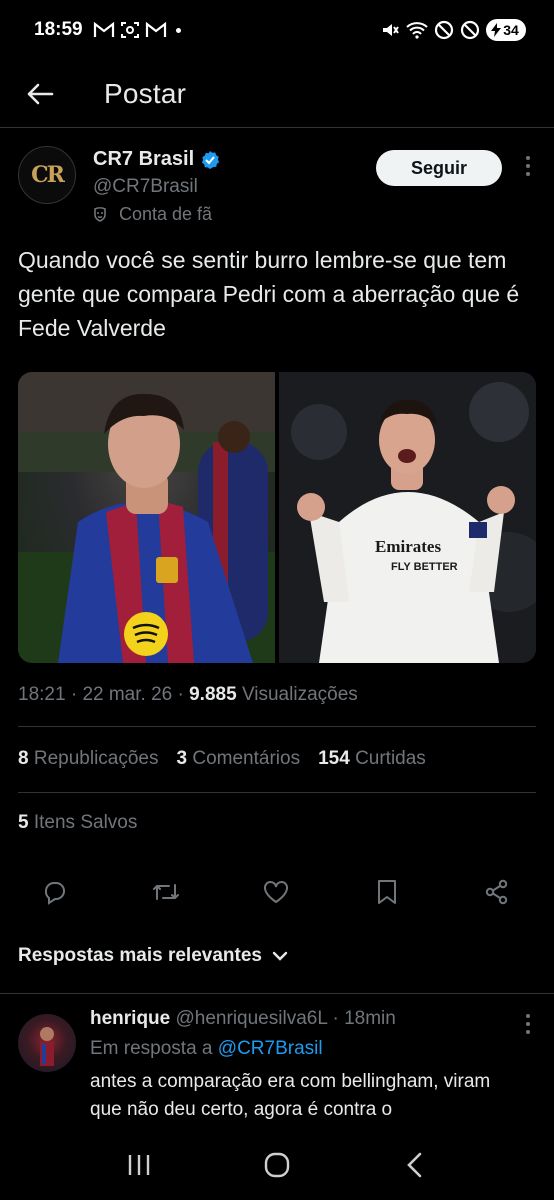 The image size is (554, 1200). I want to click on screenshot-icon, so click(129, 30).